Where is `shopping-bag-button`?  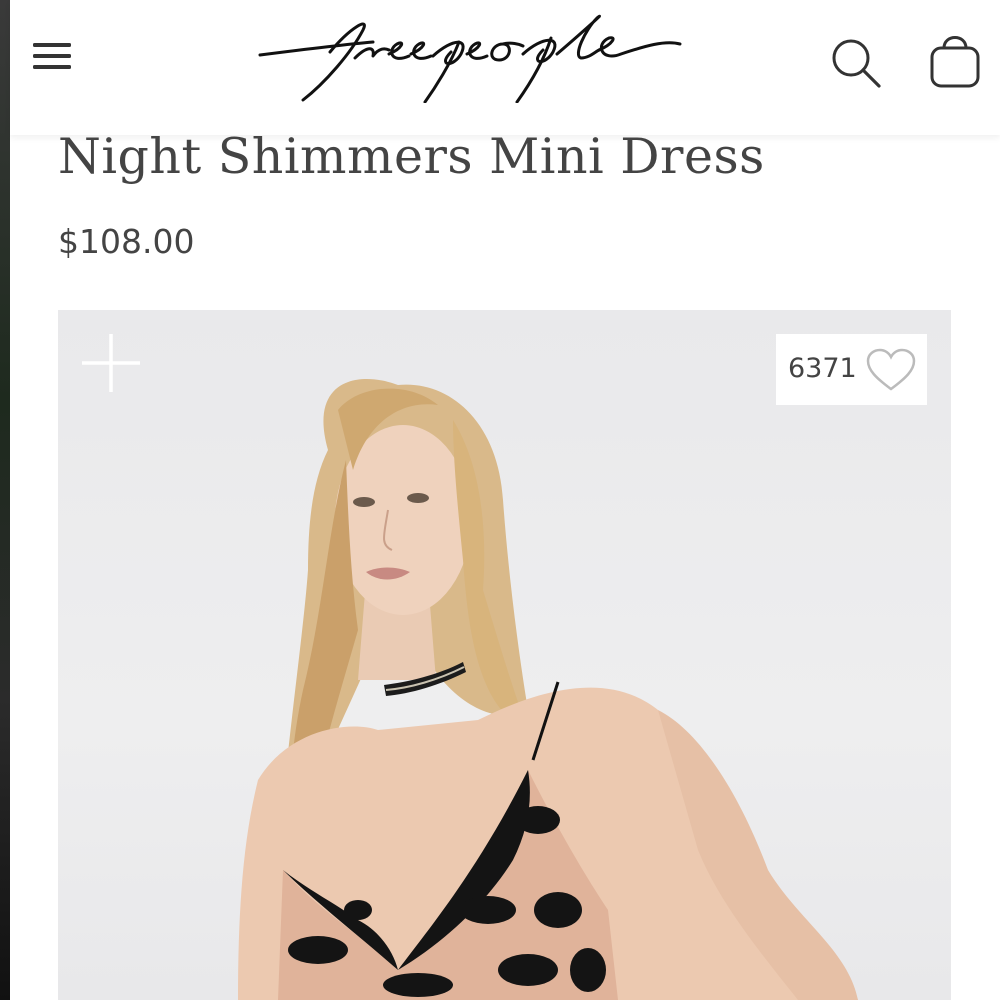 shopping-bag-button is located at coordinates (955, 62).